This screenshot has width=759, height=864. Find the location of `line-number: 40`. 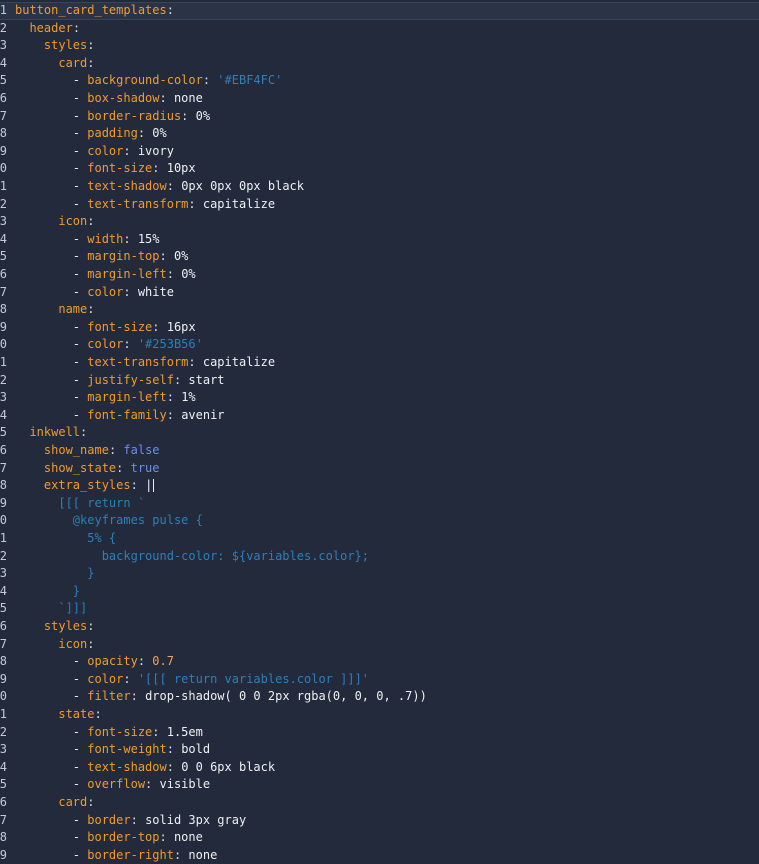

line-number: 40 is located at coordinates (3, 696).